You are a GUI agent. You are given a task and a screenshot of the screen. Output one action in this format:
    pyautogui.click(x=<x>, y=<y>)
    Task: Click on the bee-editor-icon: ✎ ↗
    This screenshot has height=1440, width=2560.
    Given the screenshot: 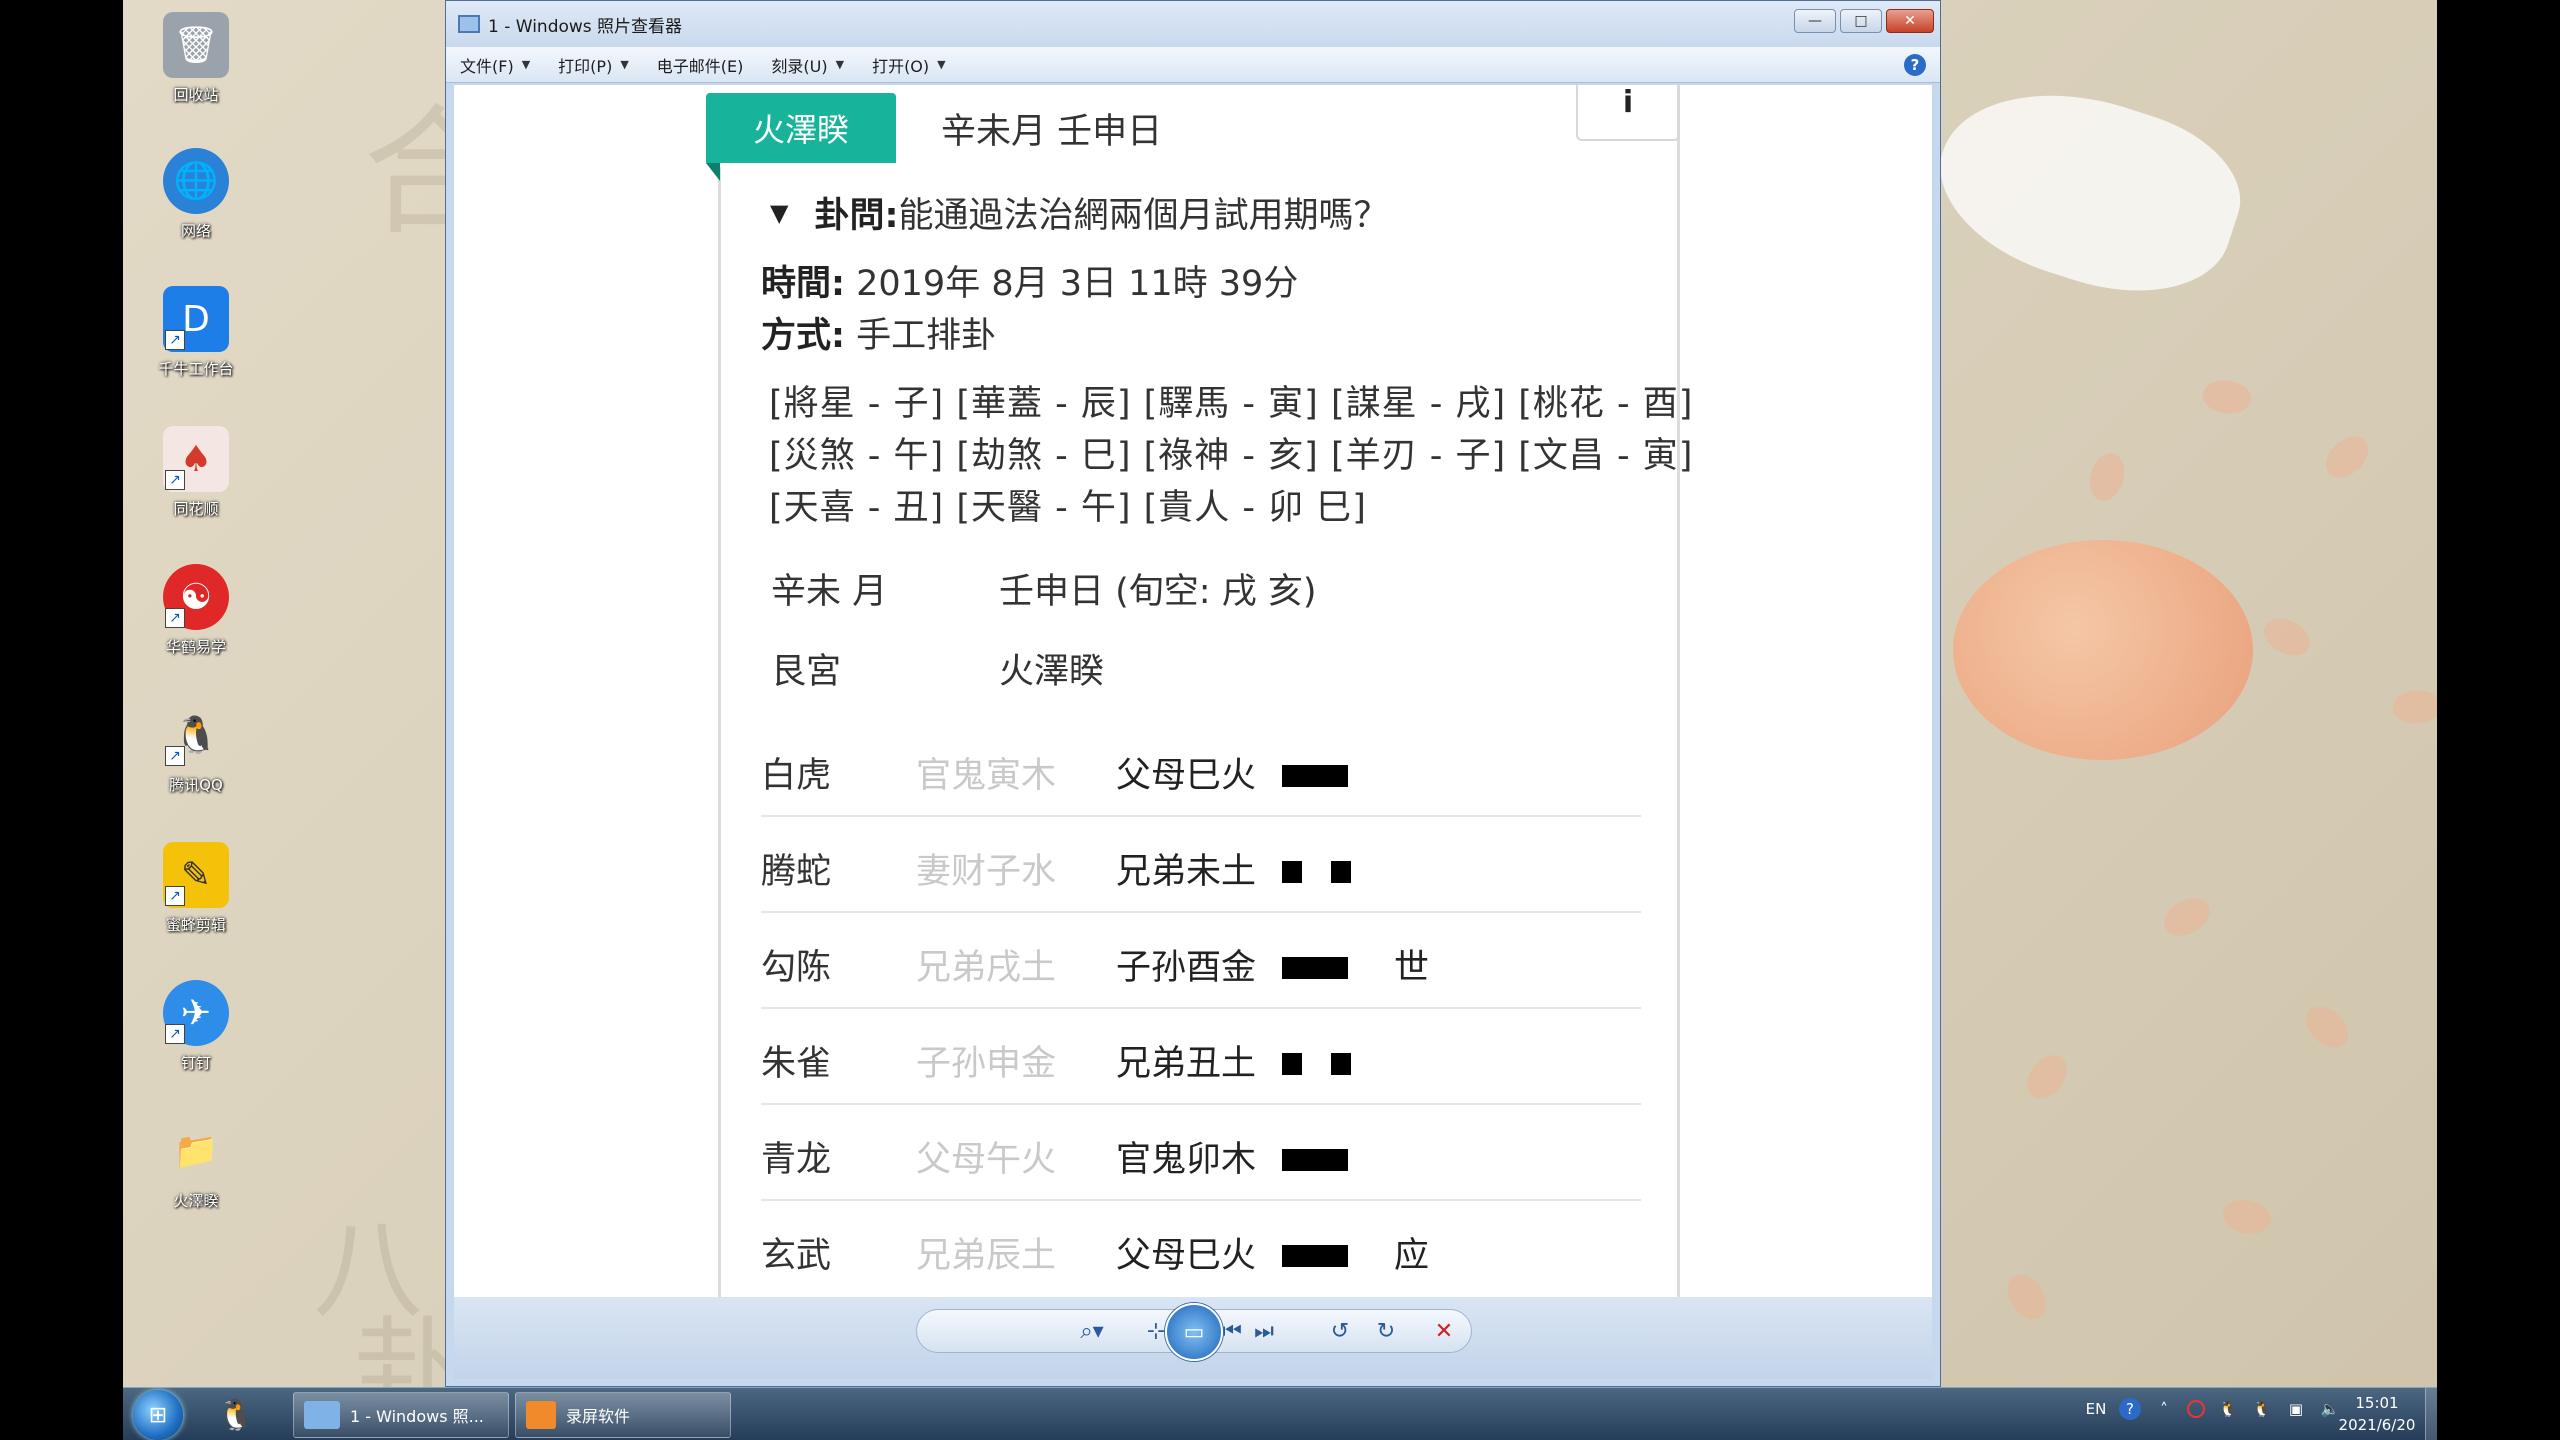 What is the action you would take?
    pyautogui.click(x=196, y=875)
    